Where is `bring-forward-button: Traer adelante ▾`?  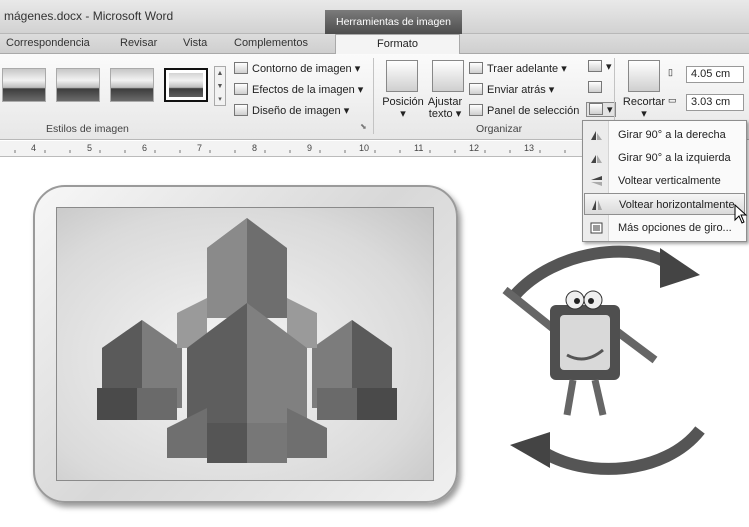
bring-forward-button: Traer adelante ▾ is located at coordinates (518, 68).